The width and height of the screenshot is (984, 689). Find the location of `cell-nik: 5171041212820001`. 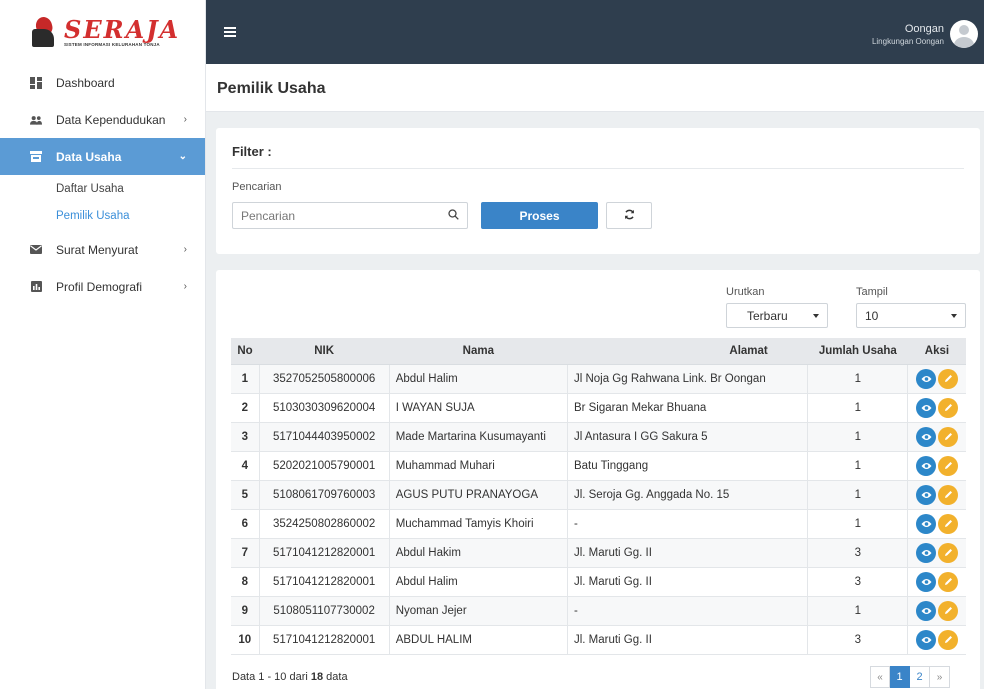

cell-nik: 5171041212820001 is located at coordinates (324, 553).